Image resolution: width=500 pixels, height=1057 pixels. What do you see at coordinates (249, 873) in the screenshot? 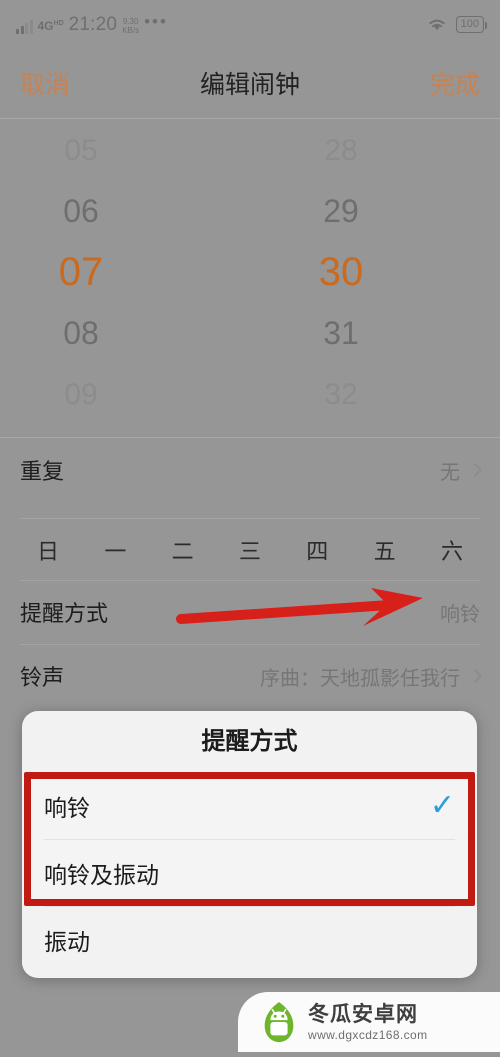
I see `dialog-option-ring-and-vibrate: 响铃及振动` at bounding box center [249, 873].